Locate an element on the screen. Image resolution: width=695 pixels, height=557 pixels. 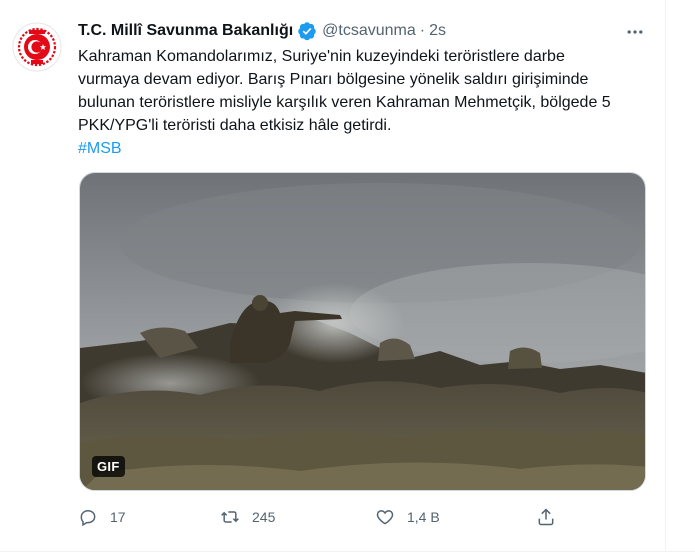
tweet-actions: 17 245 1,4 B is located at coordinates (318, 517).